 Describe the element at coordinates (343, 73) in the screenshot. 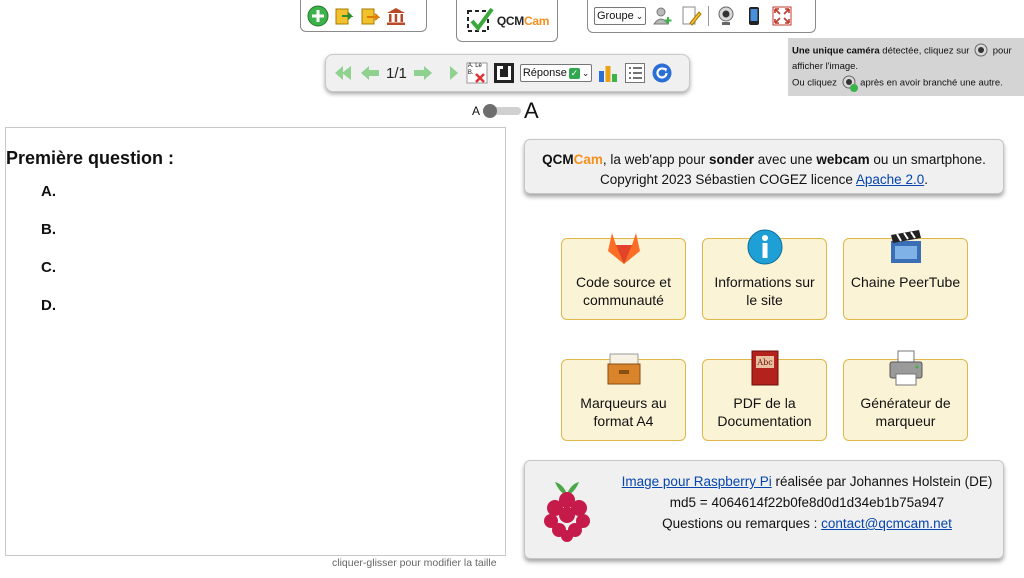

I see `first-question-icon` at that location.